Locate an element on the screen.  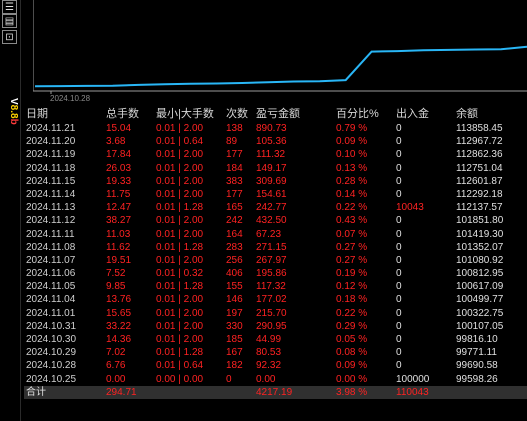
cell-balance: 99816.10 is located at coordinates (477, 339).